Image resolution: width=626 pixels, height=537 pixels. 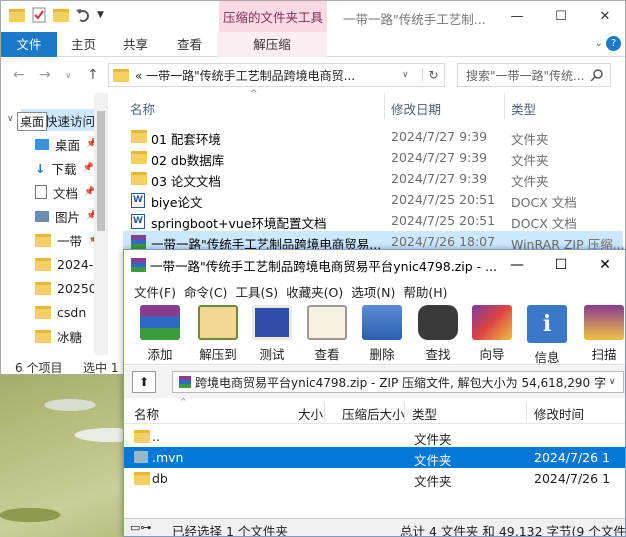 I want to click on file-name: 03 论文文档, so click(x=186, y=181).